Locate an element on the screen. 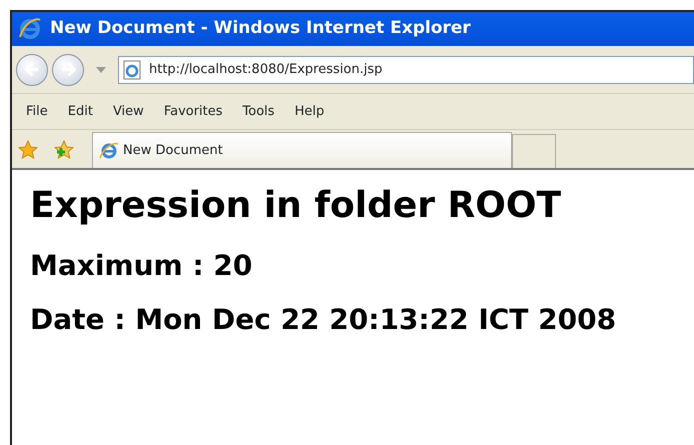 The height and width of the screenshot is (445, 694). menu-item: Tools is located at coordinates (258, 112).